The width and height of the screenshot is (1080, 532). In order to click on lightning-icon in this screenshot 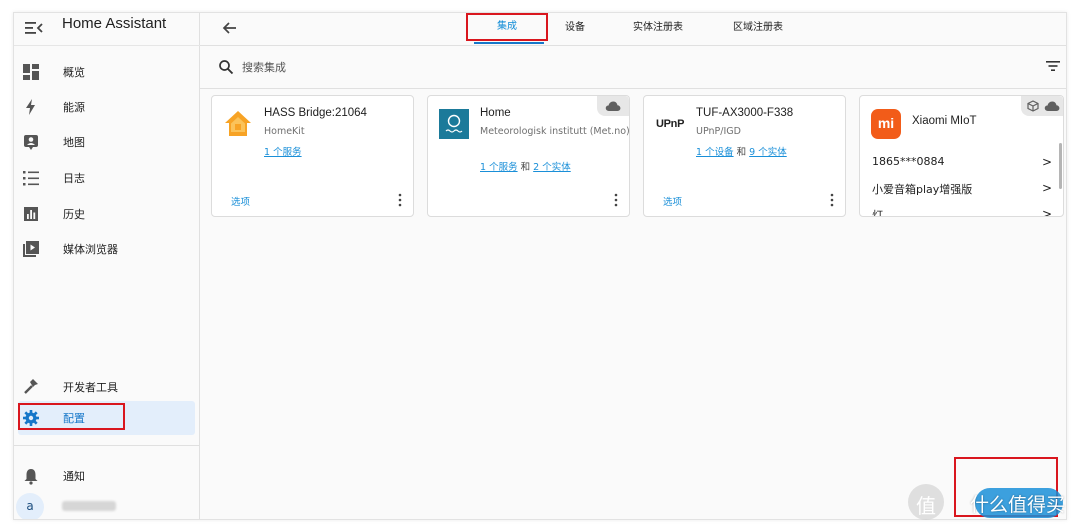, I will do `click(30, 107)`.